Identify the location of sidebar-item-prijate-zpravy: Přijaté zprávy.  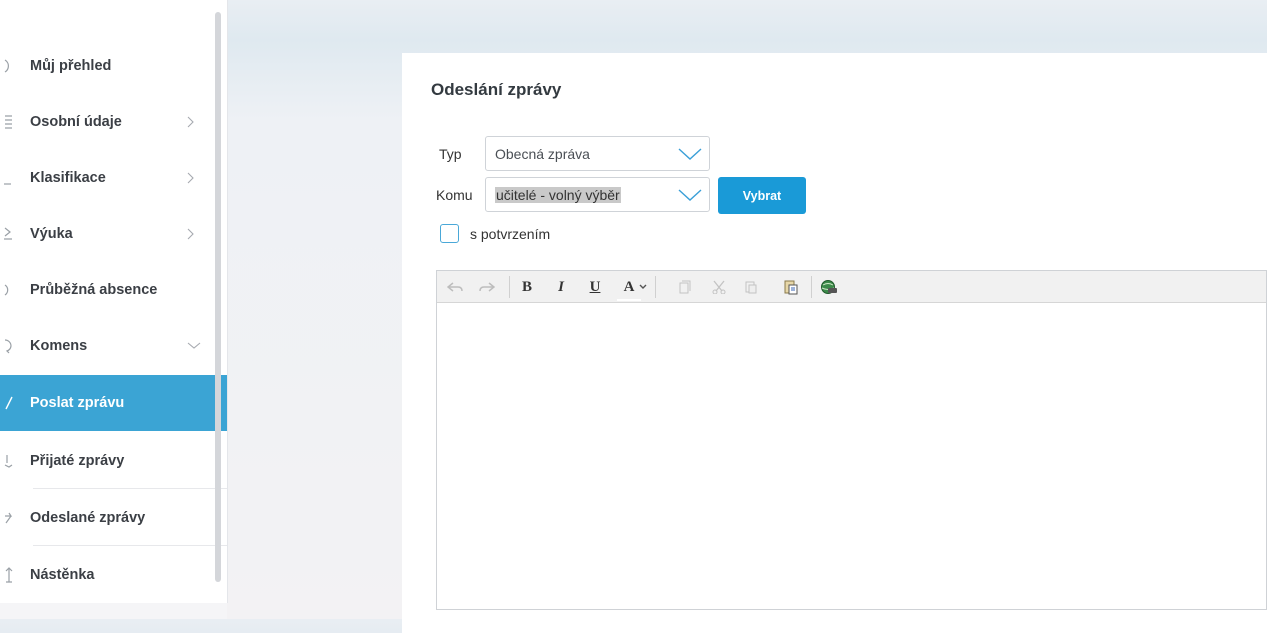
(113, 461).